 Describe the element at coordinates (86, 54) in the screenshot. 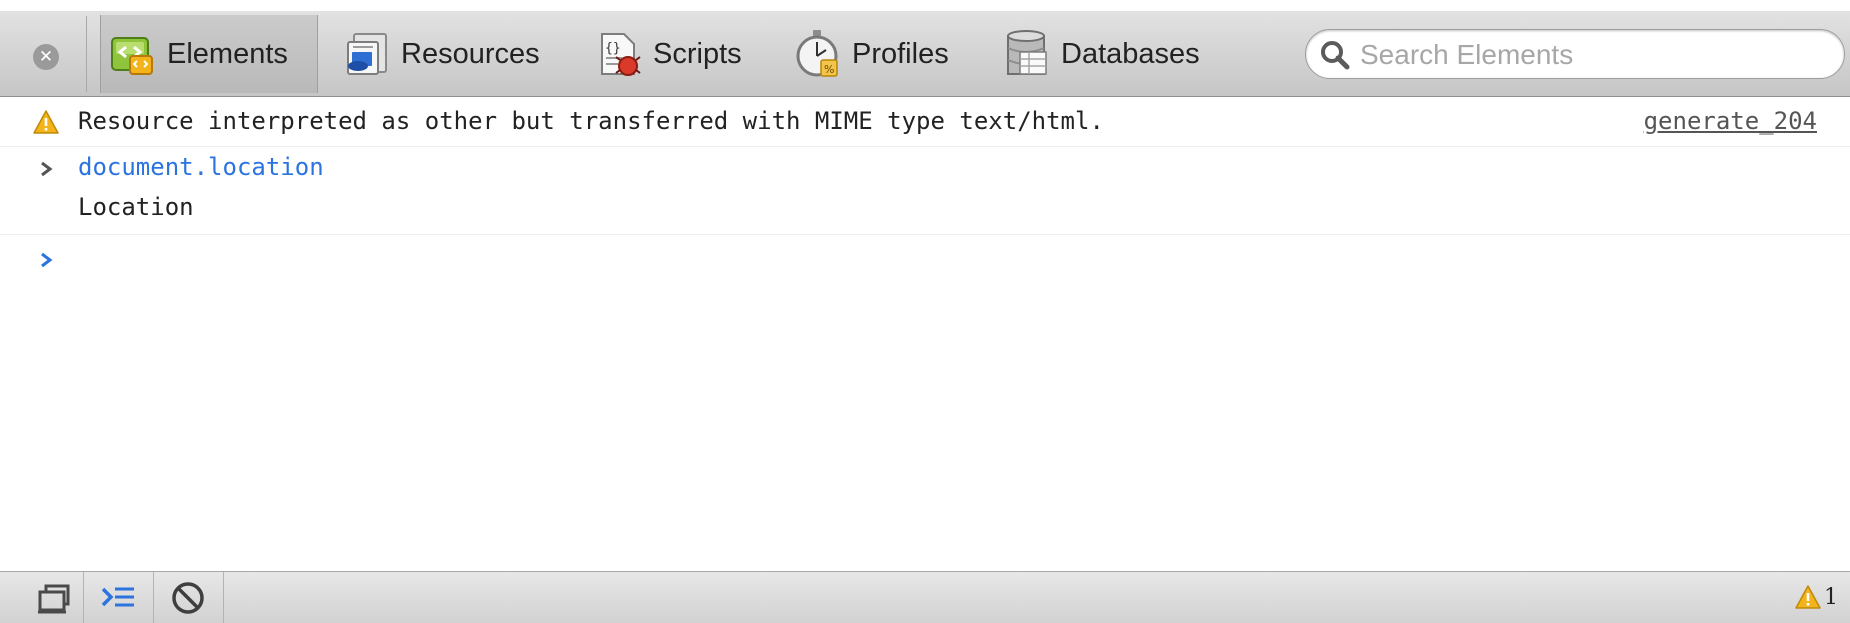

I see `toolbar-divider` at that location.